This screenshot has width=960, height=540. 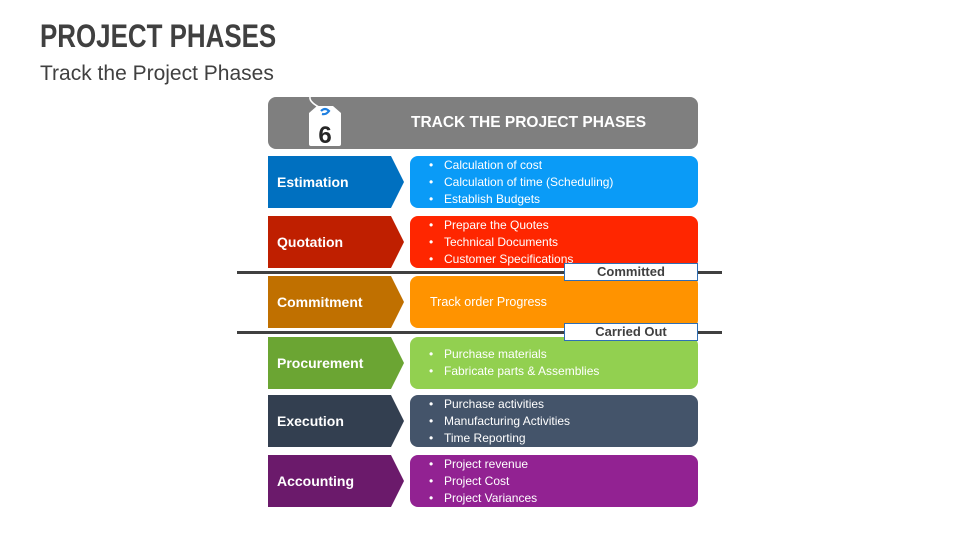 What do you see at coordinates (554, 225) in the screenshot?
I see `phase-item: Prepare the Quotes` at bounding box center [554, 225].